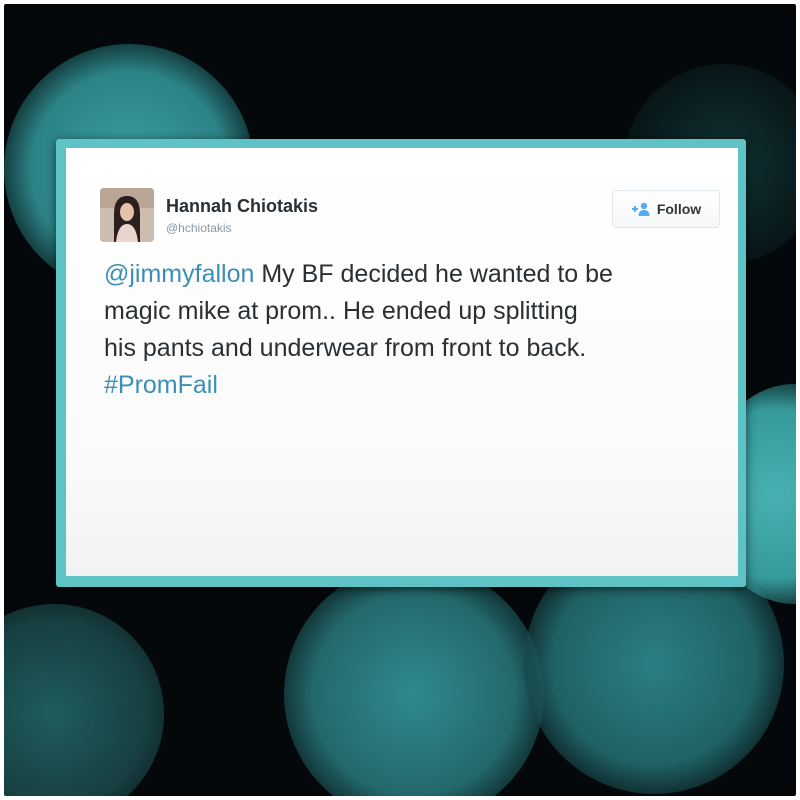 Image resolution: width=800 pixels, height=800 pixels. I want to click on mention-link: @jimmyfallon, so click(179, 274).